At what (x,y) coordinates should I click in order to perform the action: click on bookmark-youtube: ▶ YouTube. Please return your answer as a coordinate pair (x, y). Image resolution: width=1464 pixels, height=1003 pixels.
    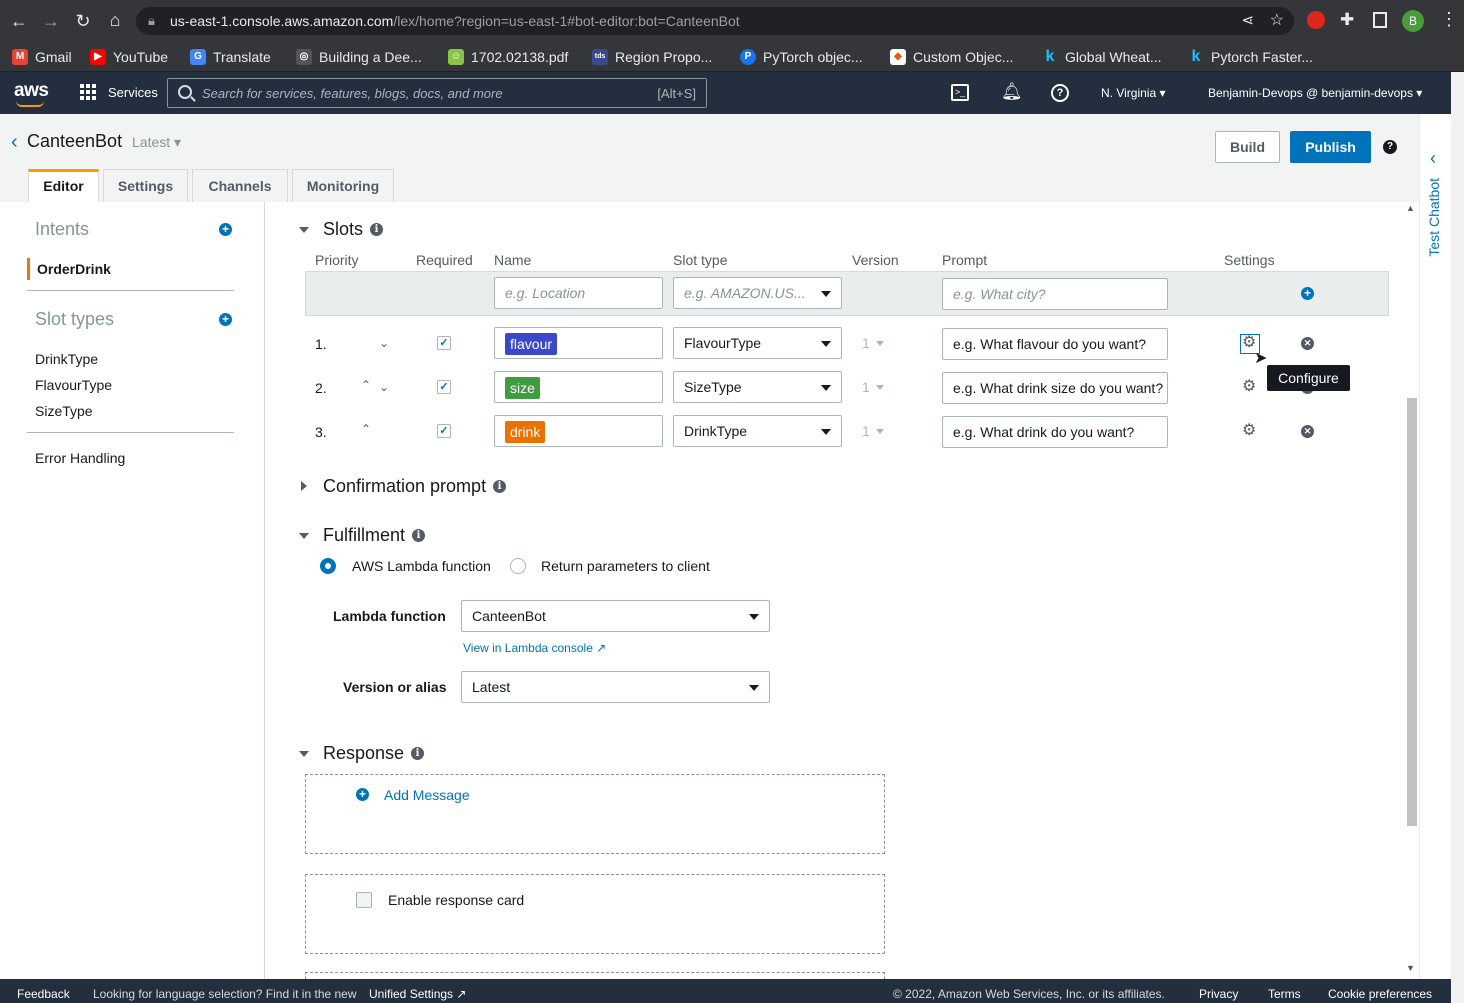
    Looking at the image, I should click on (129, 57).